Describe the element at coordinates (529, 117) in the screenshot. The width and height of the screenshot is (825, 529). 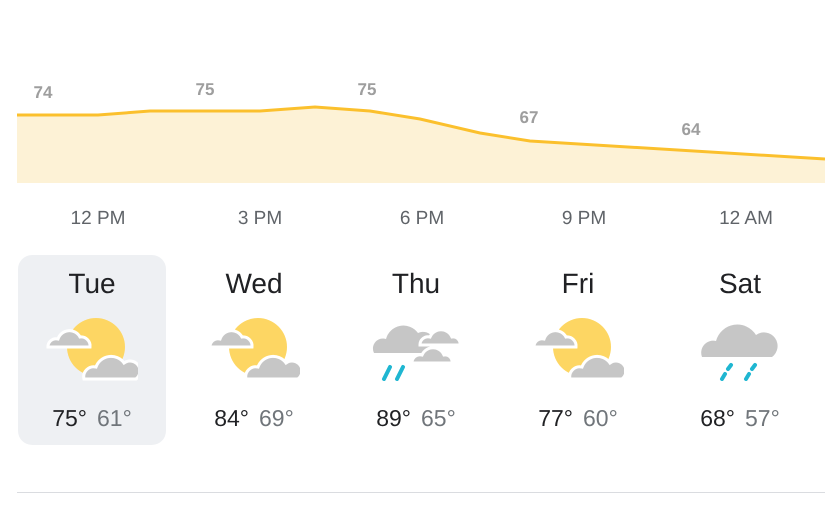
I see `temperature-label: 67` at that location.